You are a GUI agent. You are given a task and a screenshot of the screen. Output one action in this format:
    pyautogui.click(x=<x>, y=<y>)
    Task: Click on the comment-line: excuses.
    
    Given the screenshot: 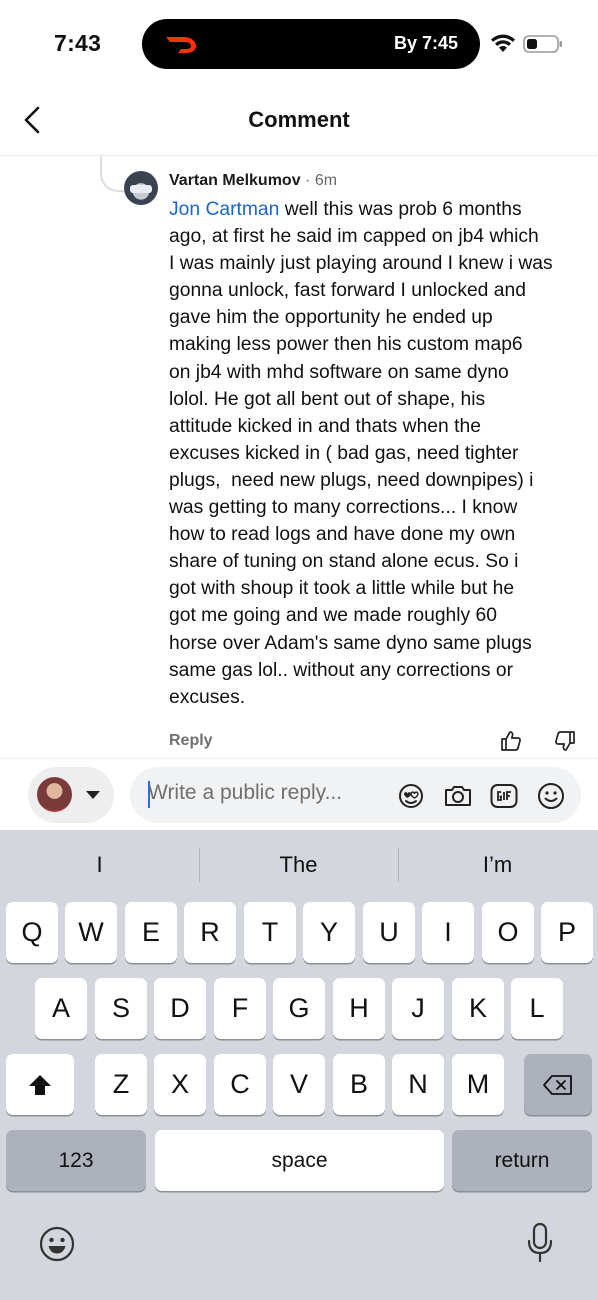 What is the action you would take?
    pyautogui.click(x=207, y=697)
    